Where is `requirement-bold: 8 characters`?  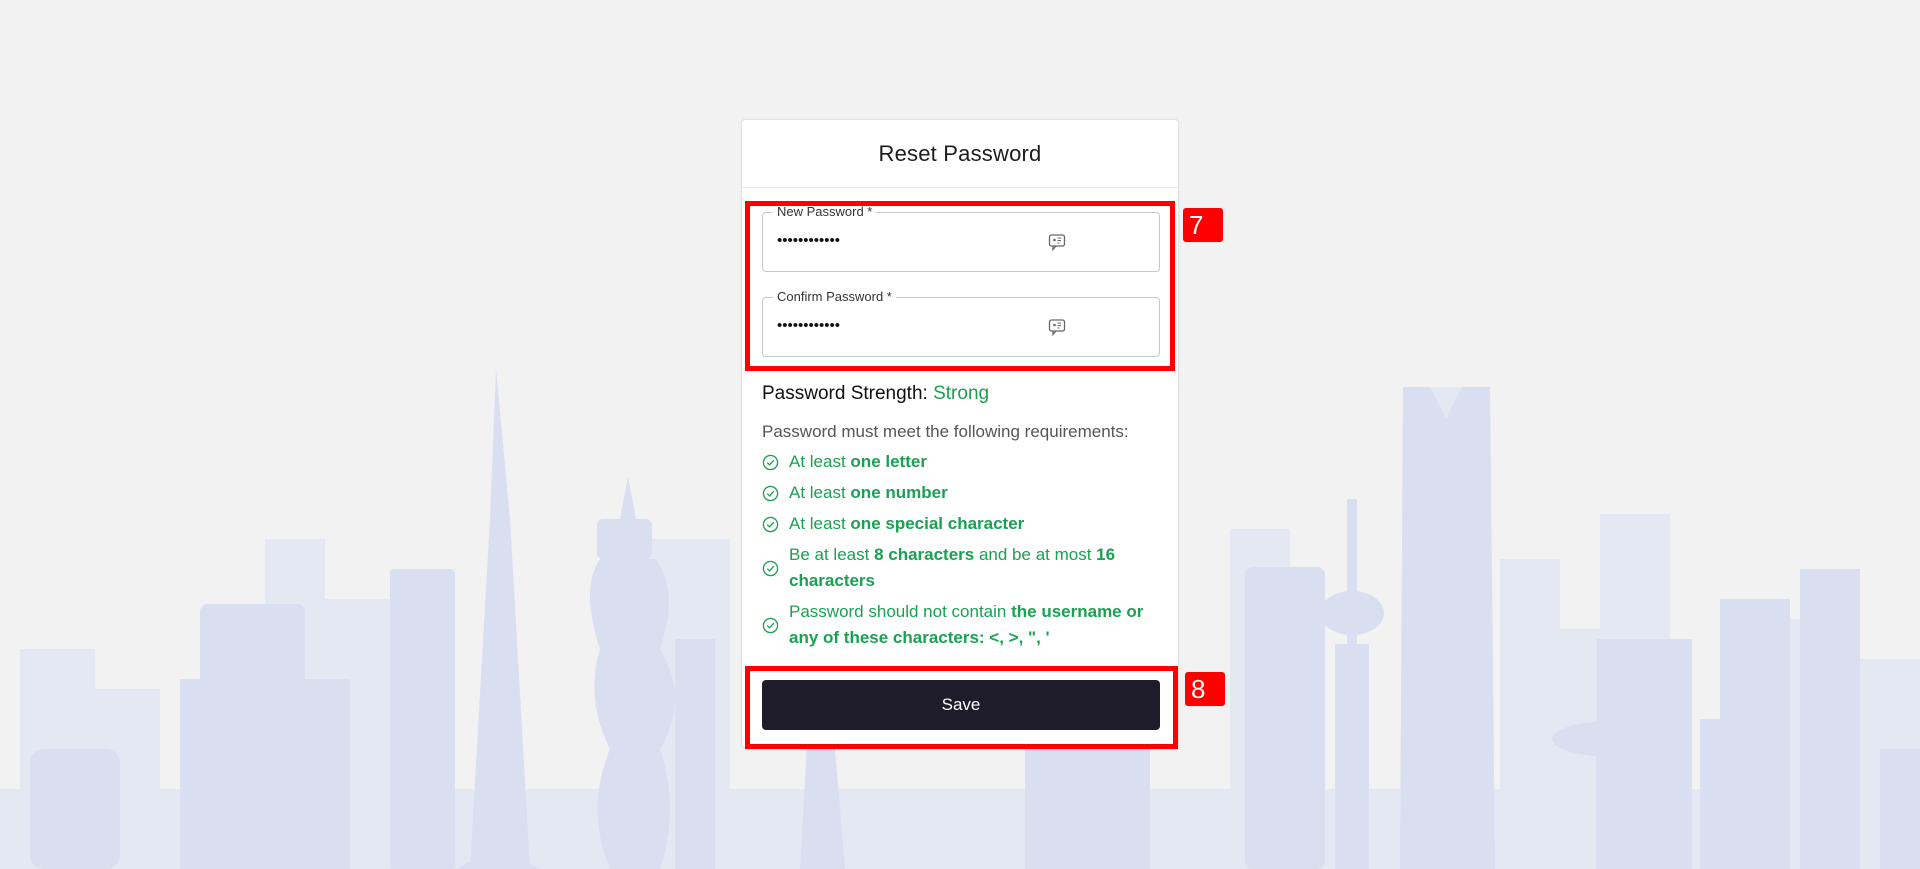
requirement-bold: 8 characters is located at coordinates (924, 554).